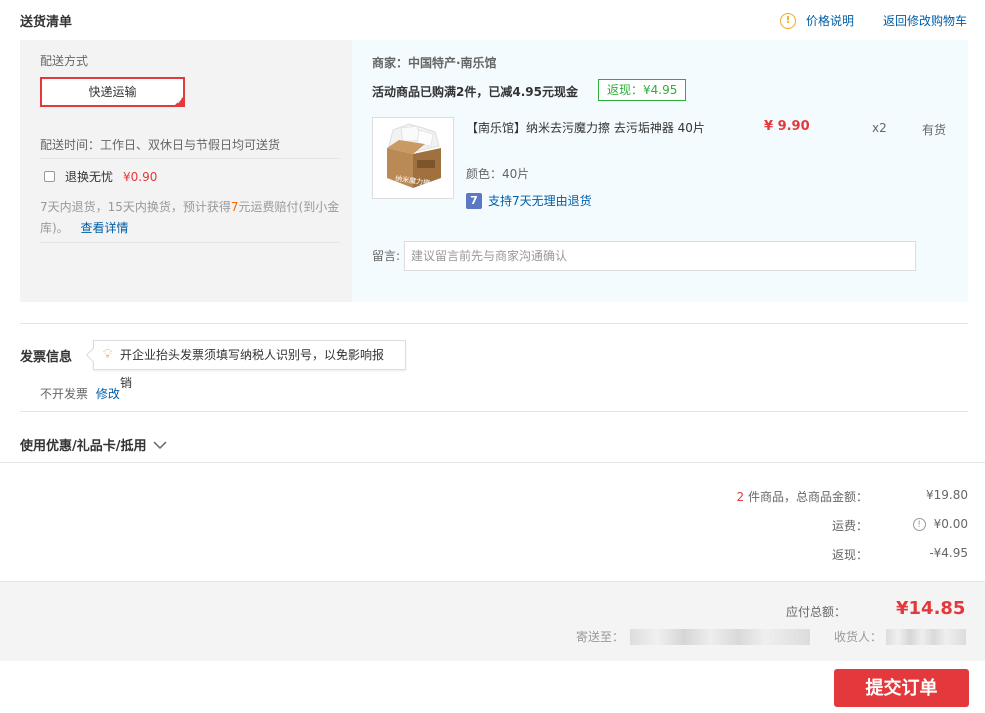  I want to click on ship-to-address-blurred, so click(720, 637).